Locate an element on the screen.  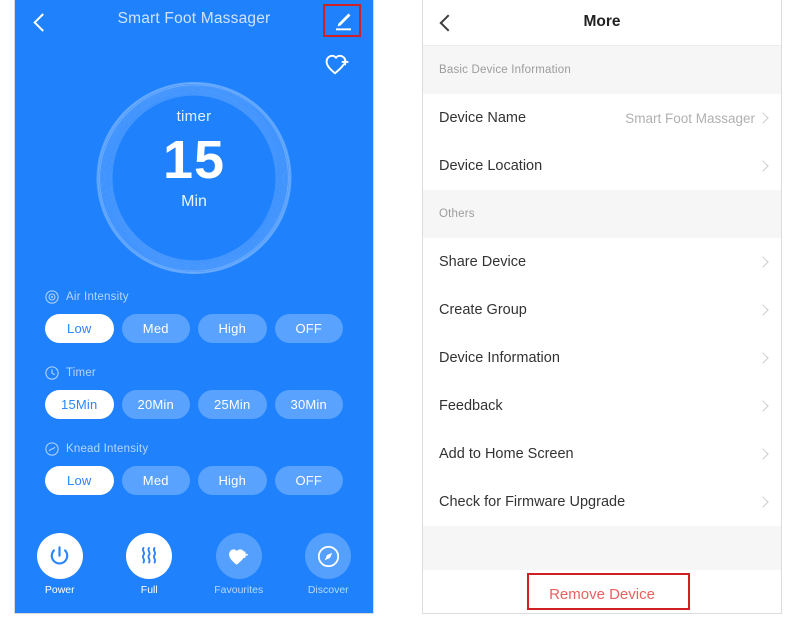
target-circle-icon is located at coordinates (52, 297).